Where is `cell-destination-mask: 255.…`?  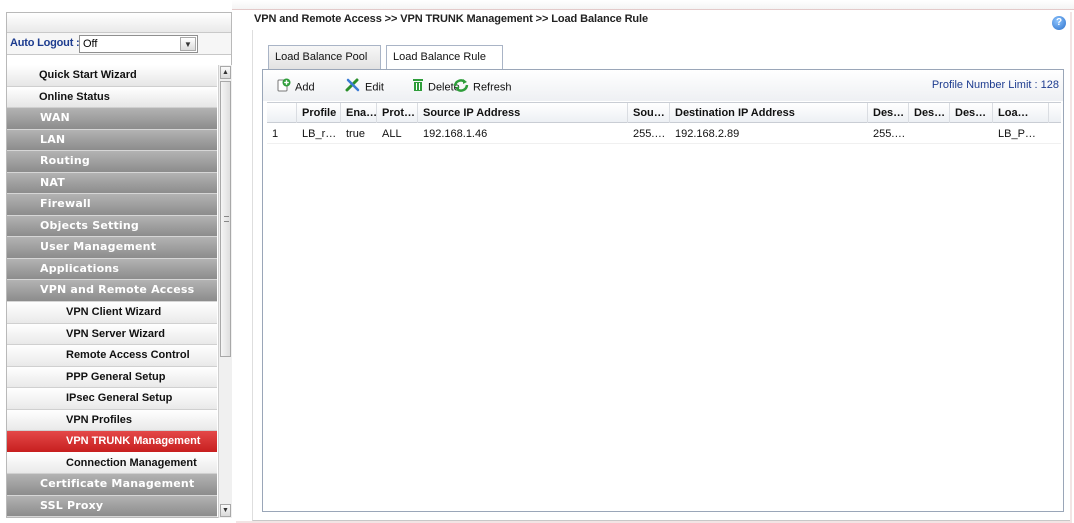
cell-destination-mask: 255.… is located at coordinates (889, 134).